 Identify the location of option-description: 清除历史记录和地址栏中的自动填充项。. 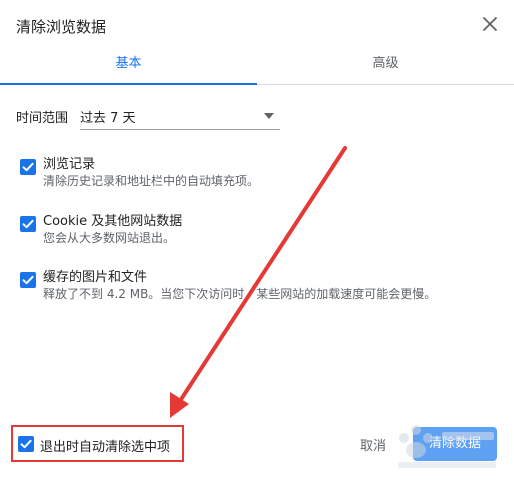
(151, 181).